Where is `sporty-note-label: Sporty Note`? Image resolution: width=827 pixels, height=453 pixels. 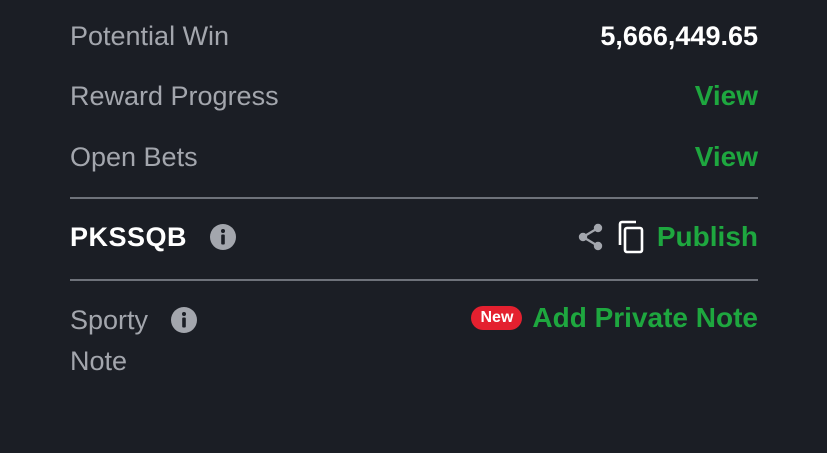
sporty-note-label: Sporty Note is located at coordinates (115, 341).